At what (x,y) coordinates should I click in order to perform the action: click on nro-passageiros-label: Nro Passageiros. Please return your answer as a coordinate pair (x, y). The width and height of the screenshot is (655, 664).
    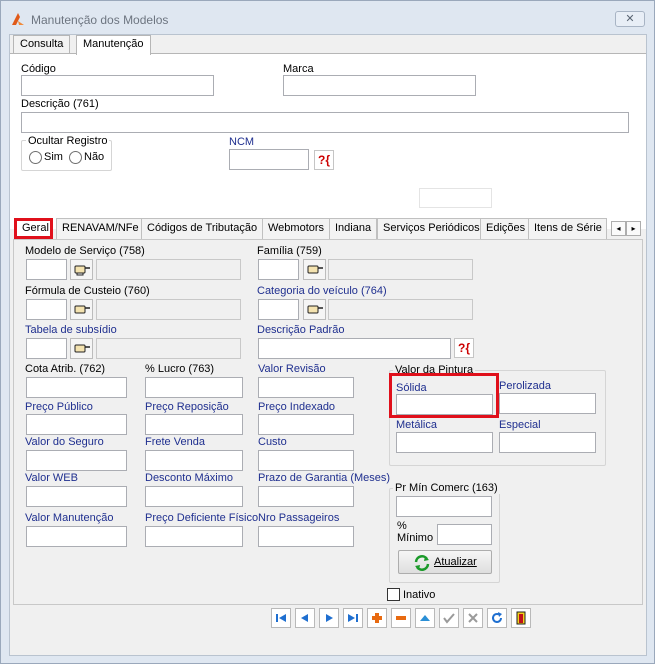
    Looking at the image, I should click on (299, 518).